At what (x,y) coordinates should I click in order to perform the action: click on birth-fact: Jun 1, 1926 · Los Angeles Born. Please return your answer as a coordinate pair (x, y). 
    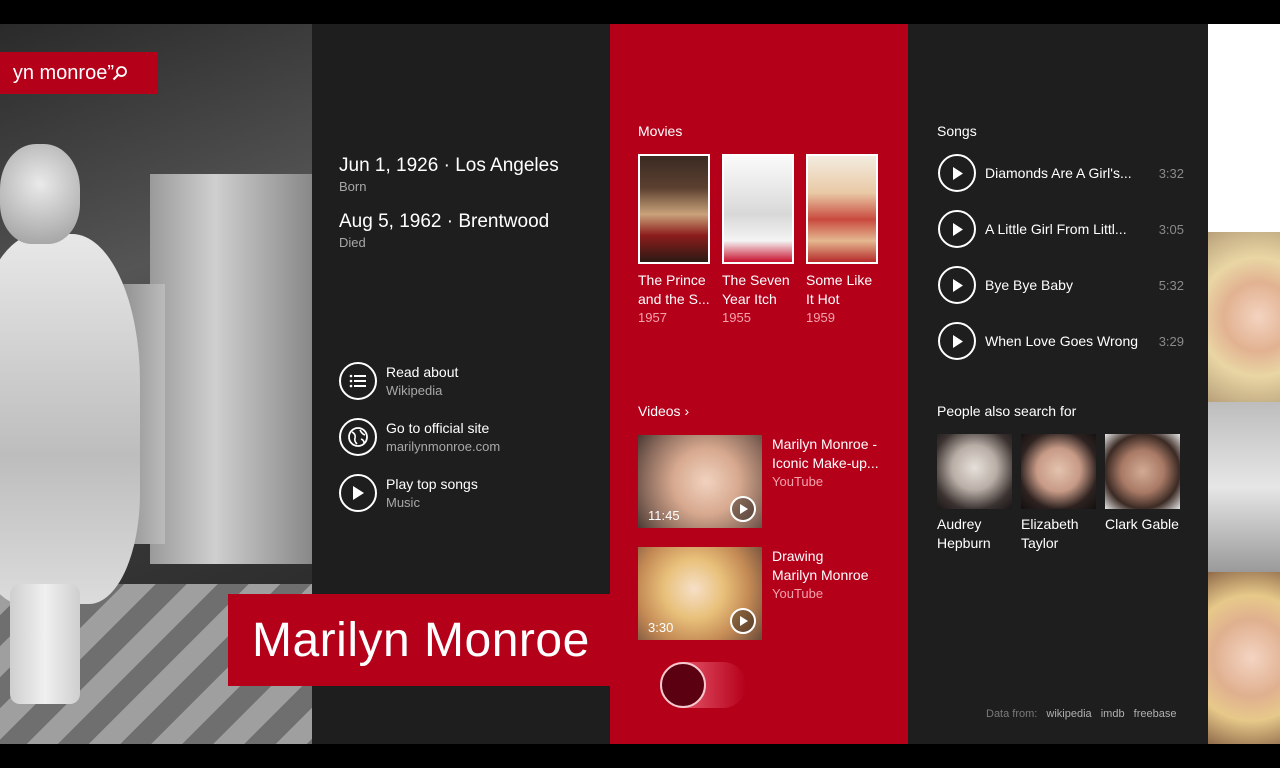
    Looking at the image, I should click on (449, 174).